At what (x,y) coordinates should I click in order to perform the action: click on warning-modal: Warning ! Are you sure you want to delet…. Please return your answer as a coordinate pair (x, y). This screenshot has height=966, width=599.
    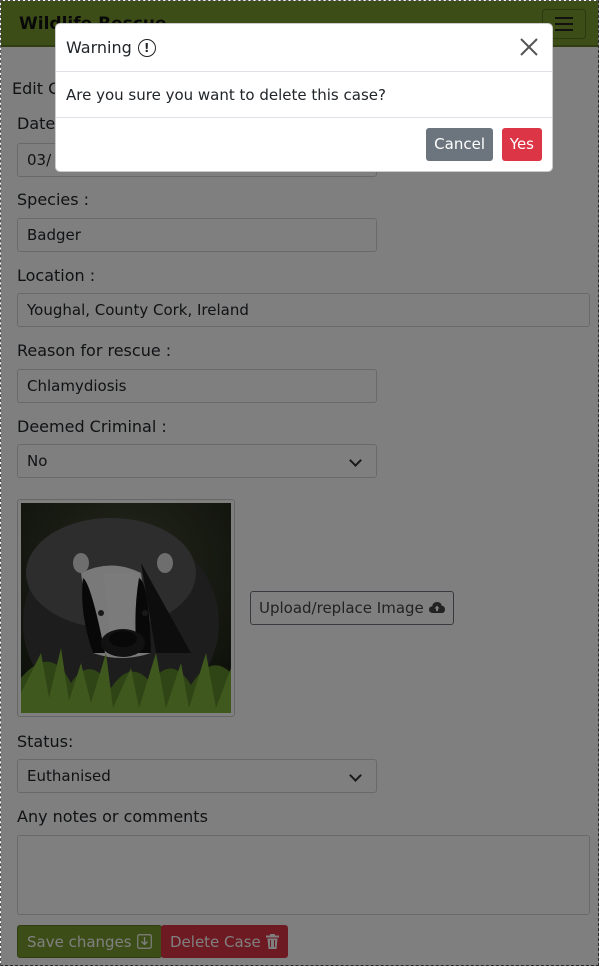
    Looking at the image, I should click on (304, 97).